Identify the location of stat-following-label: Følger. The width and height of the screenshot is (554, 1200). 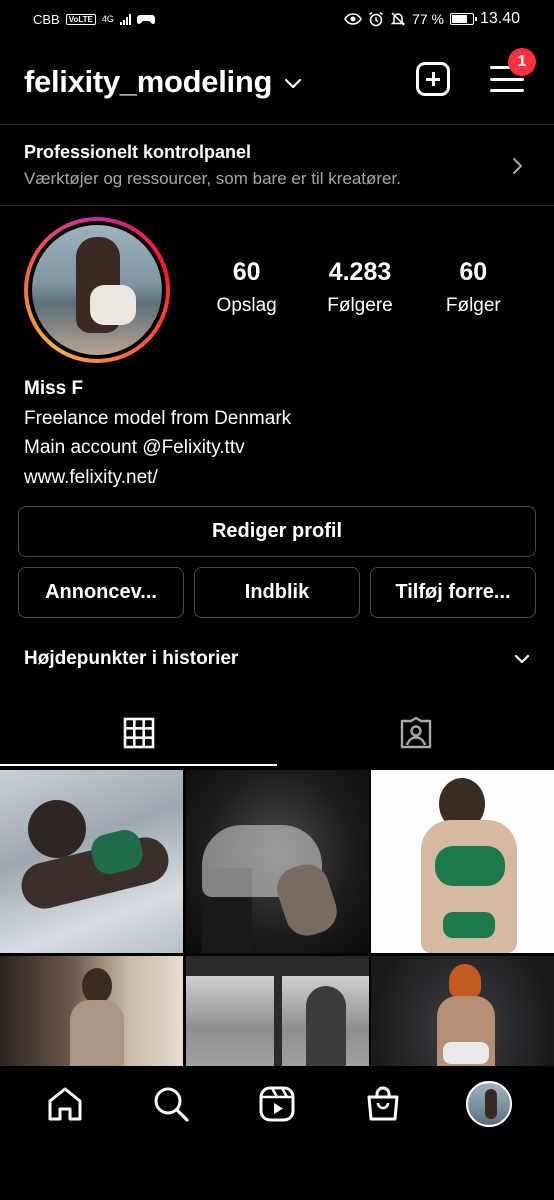
(473, 305).